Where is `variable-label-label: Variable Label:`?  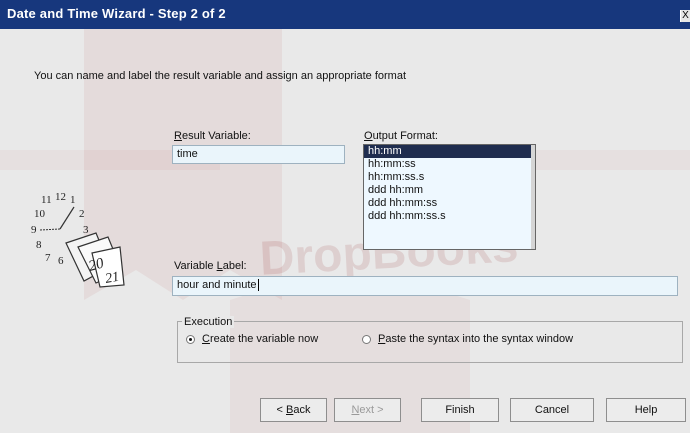 variable-label-label: Variable Label: is located at coordinates (210, 266).